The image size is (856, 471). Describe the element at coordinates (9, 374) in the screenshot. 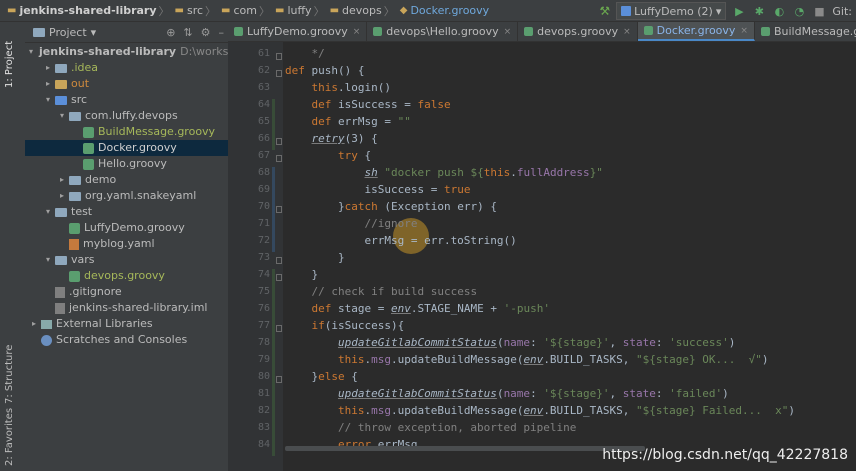

I see `tool-tab-structure: 7: Structure` at that location.